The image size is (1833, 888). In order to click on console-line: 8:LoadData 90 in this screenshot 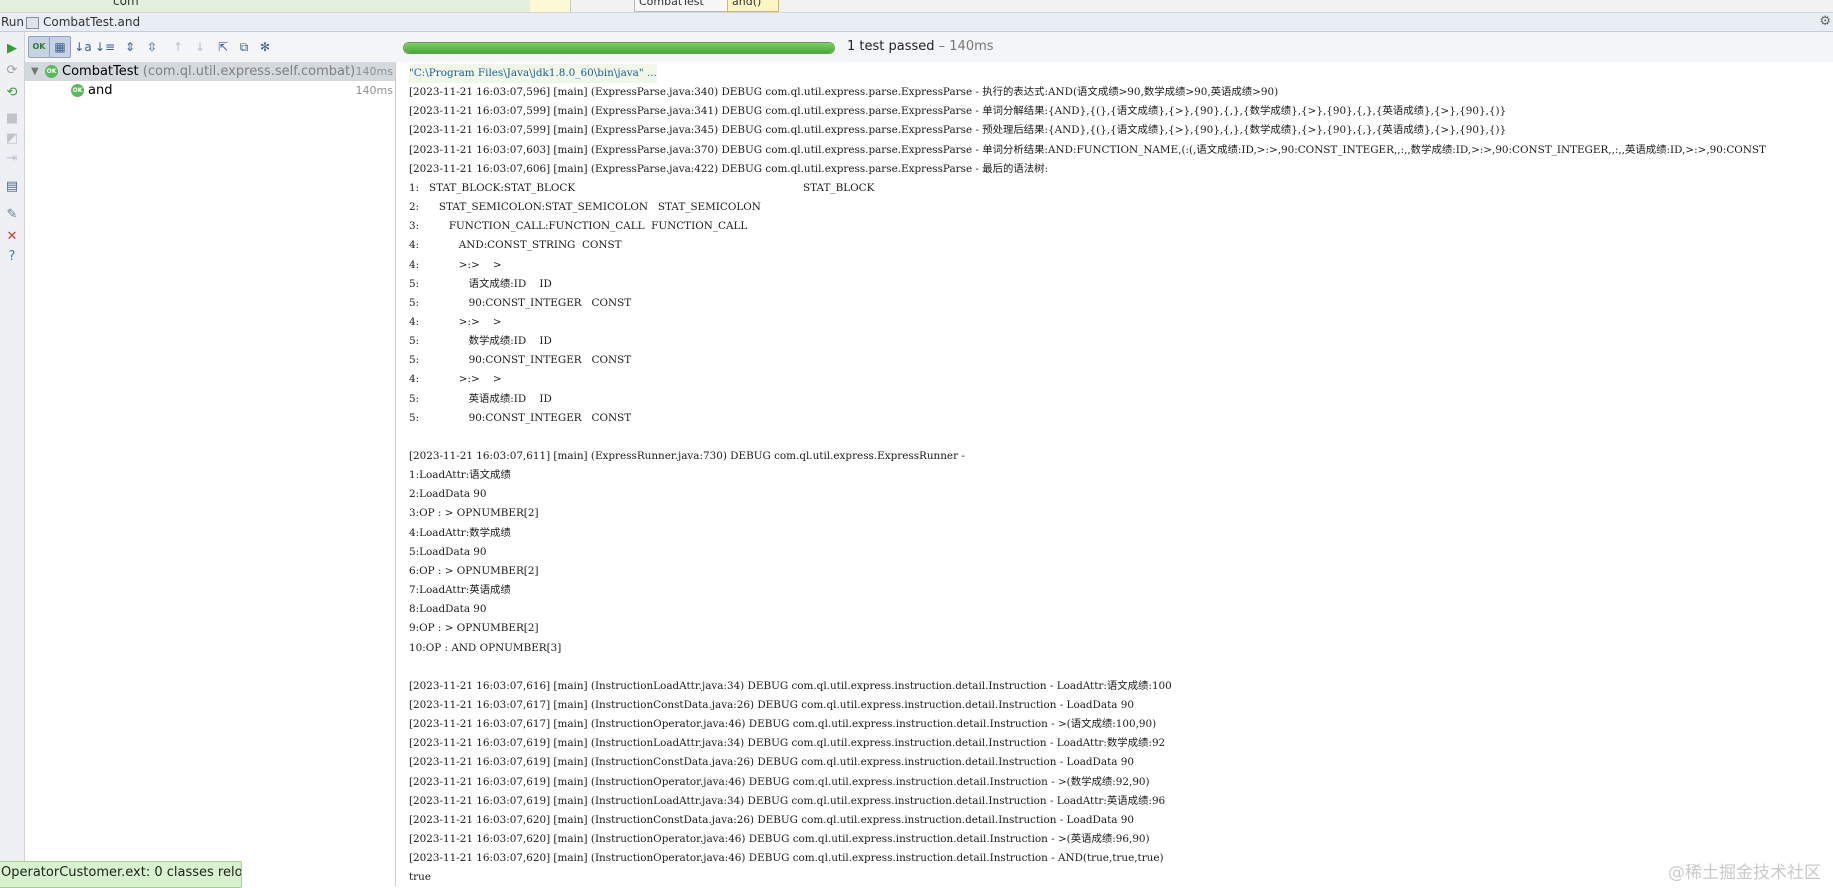, I will do `click(448, 609)`.